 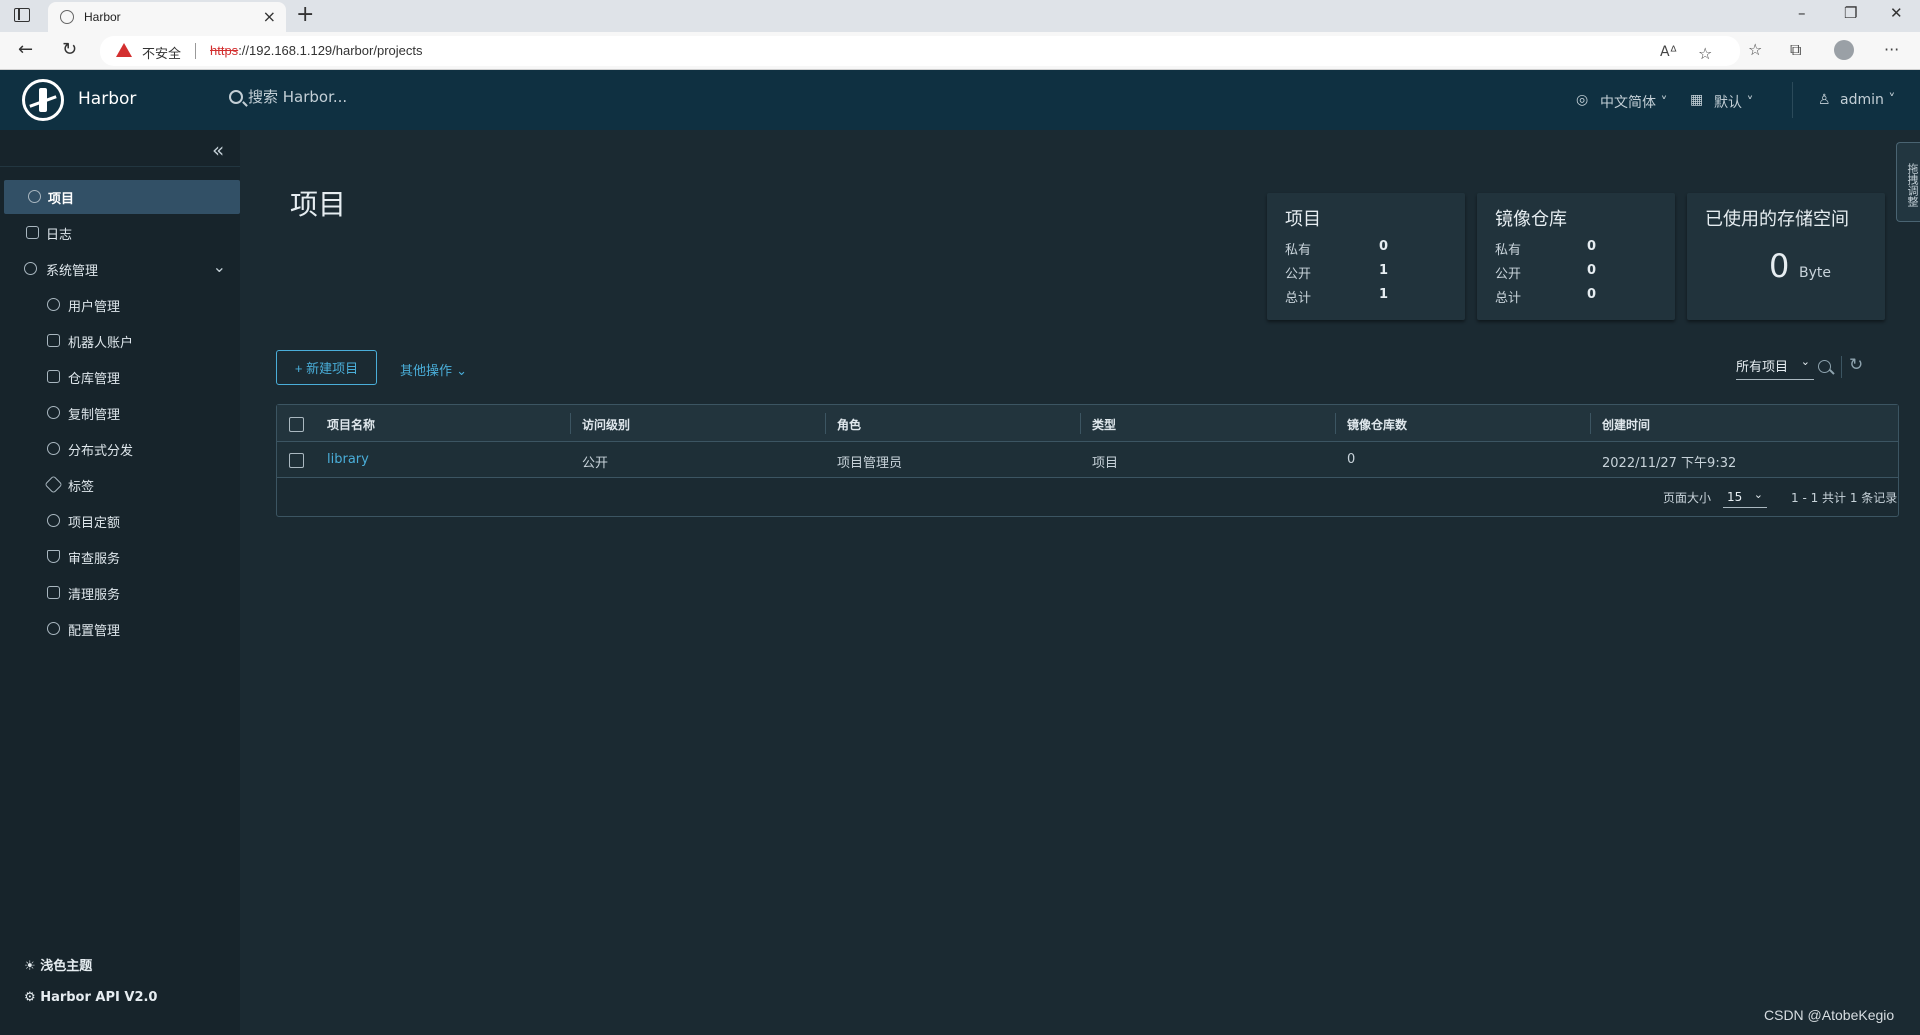 I want to click on column-header-created: 创建时间, so click(x=1626, y=424).